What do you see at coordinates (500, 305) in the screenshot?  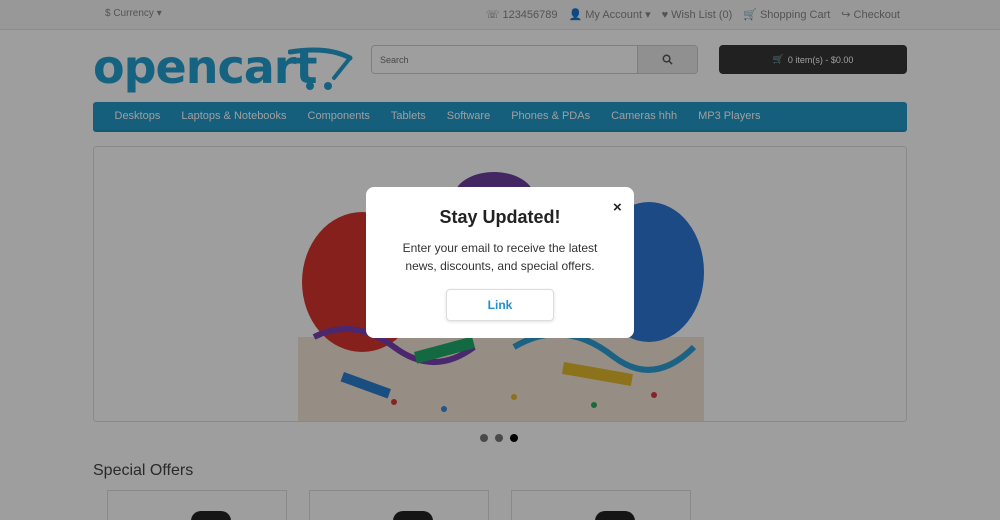 I see `modal-link-button: Link` at bounding box center [500, 305].